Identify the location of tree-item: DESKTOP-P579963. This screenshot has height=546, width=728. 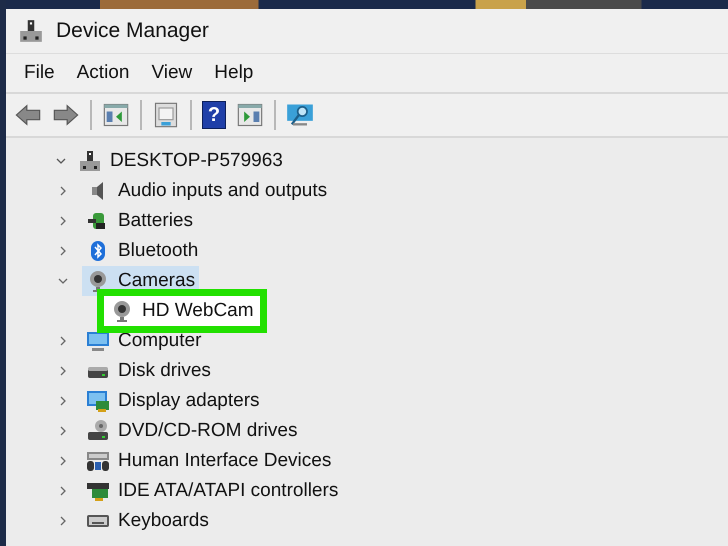
(180, 161).